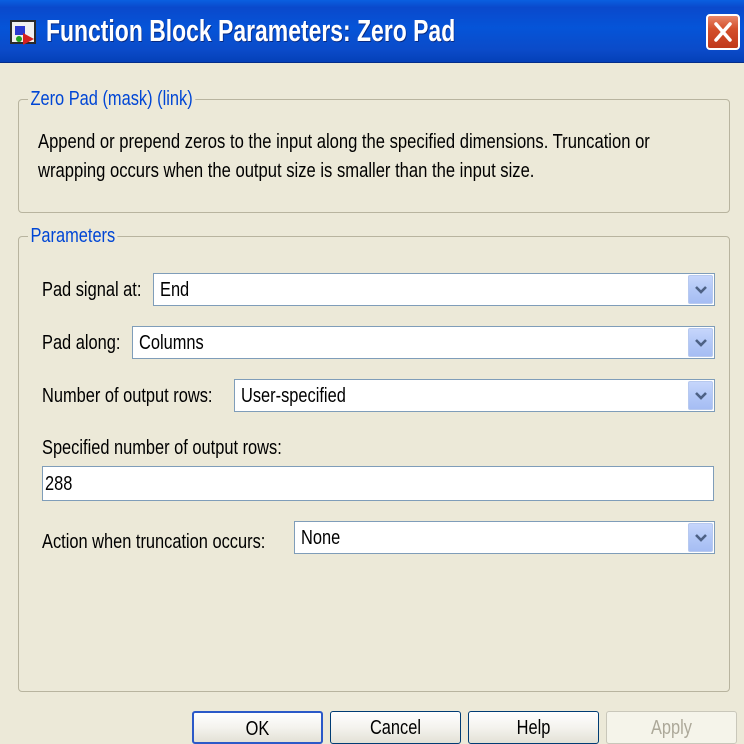 Image resolution: width=744 pixels, height=744 pixels. What do you see at coordinates (112, 99) in the screenshot?
I see `mask-group-legend: Zero Pad (mask) (link)` at bounding box center [112, 99].